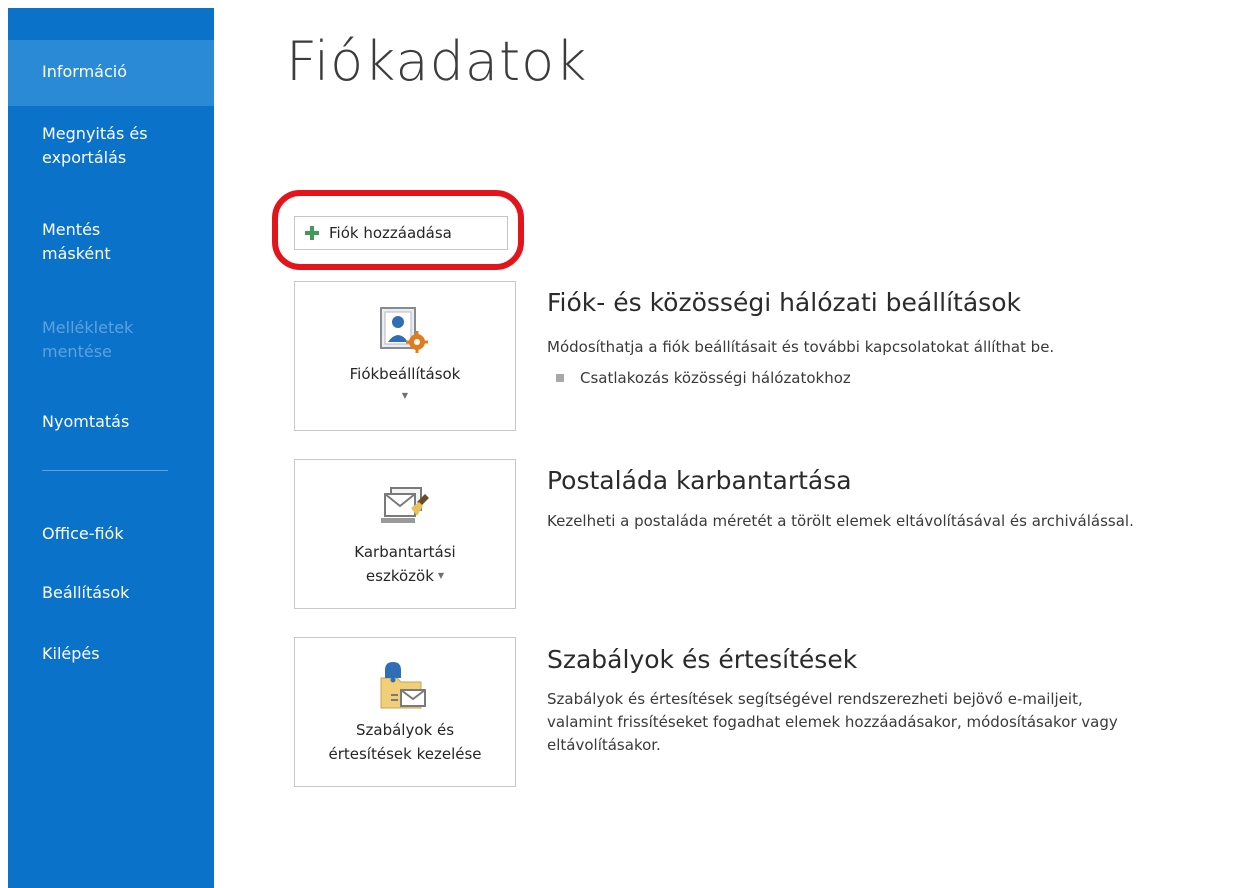  Describe the element at coordinates (403, 685) in the screenshot. I see `rules-alerts-icon` at that location.